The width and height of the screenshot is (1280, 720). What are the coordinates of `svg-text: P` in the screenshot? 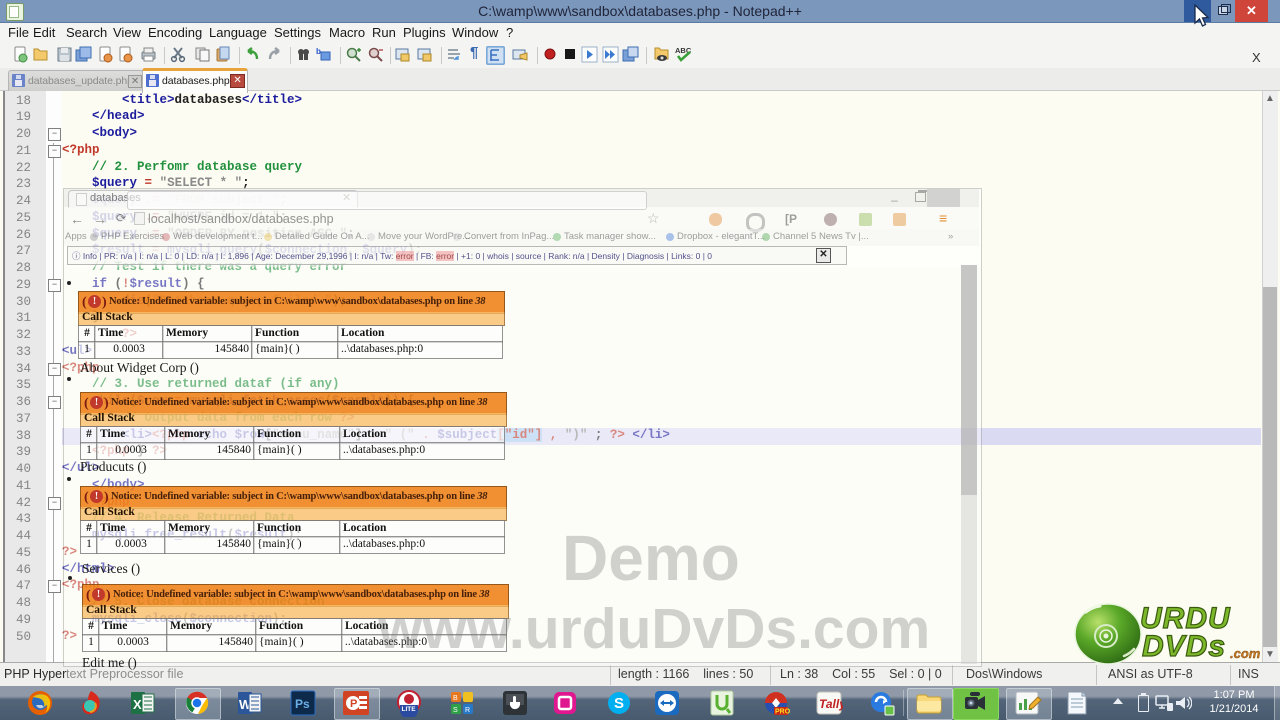 It's located at (353, 704).